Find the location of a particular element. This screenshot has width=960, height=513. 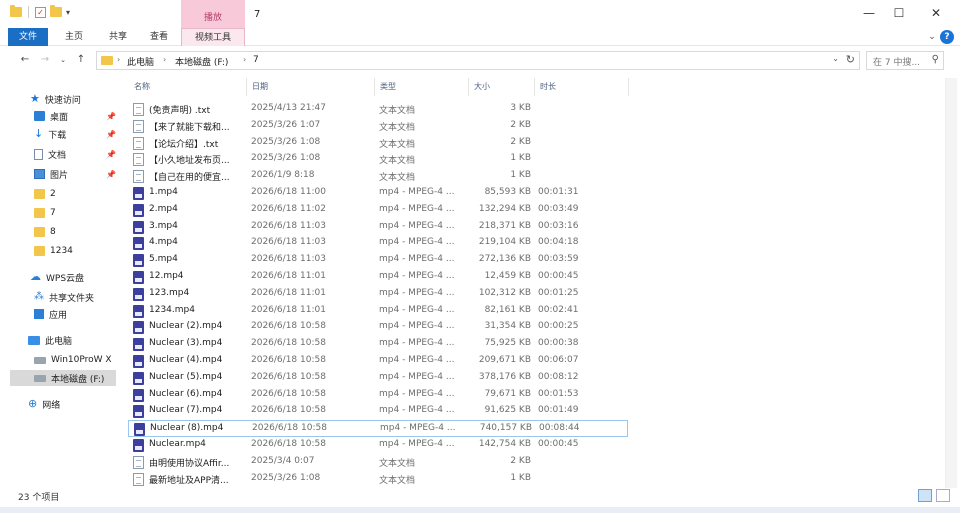

file-row: 【论坛介绍】.txt 2025/3/26 1:08 文本文档 2 KB is located at coordinates (378, 143).